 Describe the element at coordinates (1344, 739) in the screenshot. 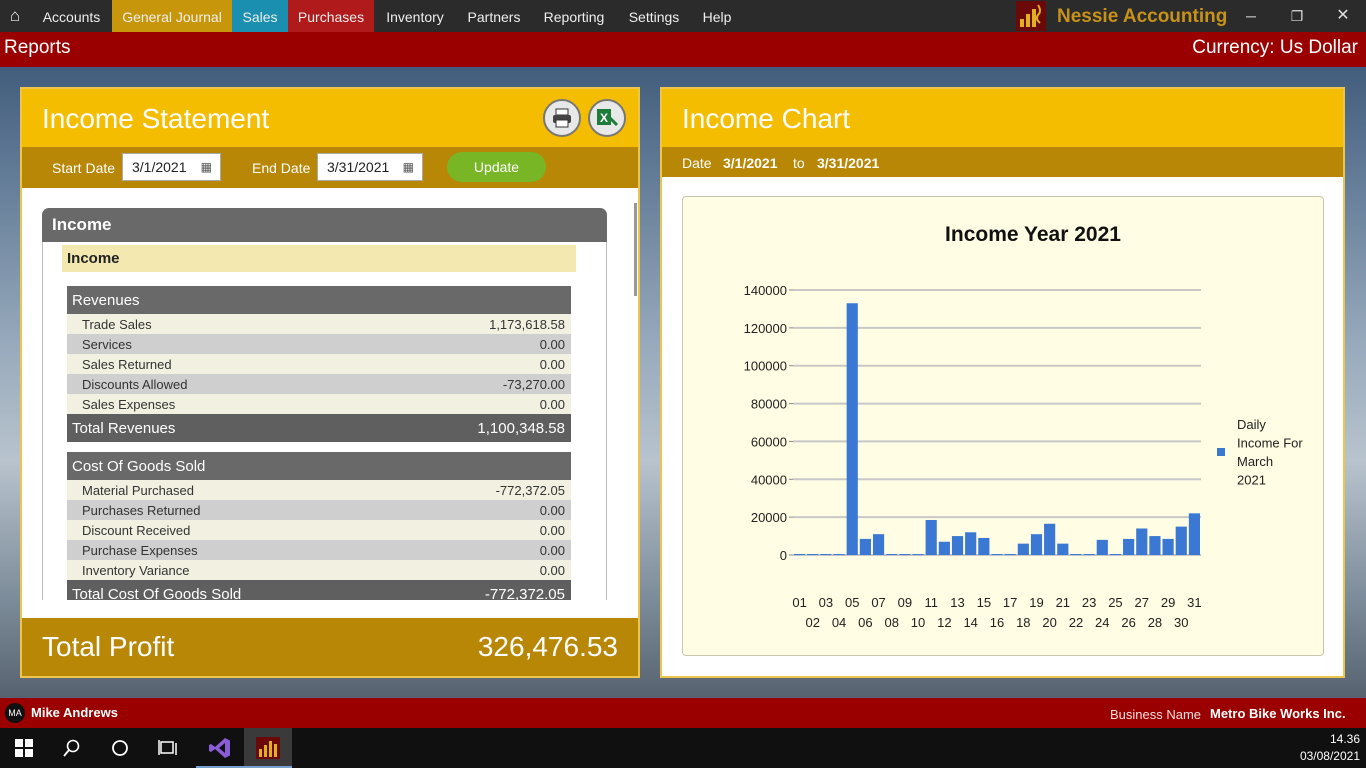

I see `clock-time: 14.36` at that location.